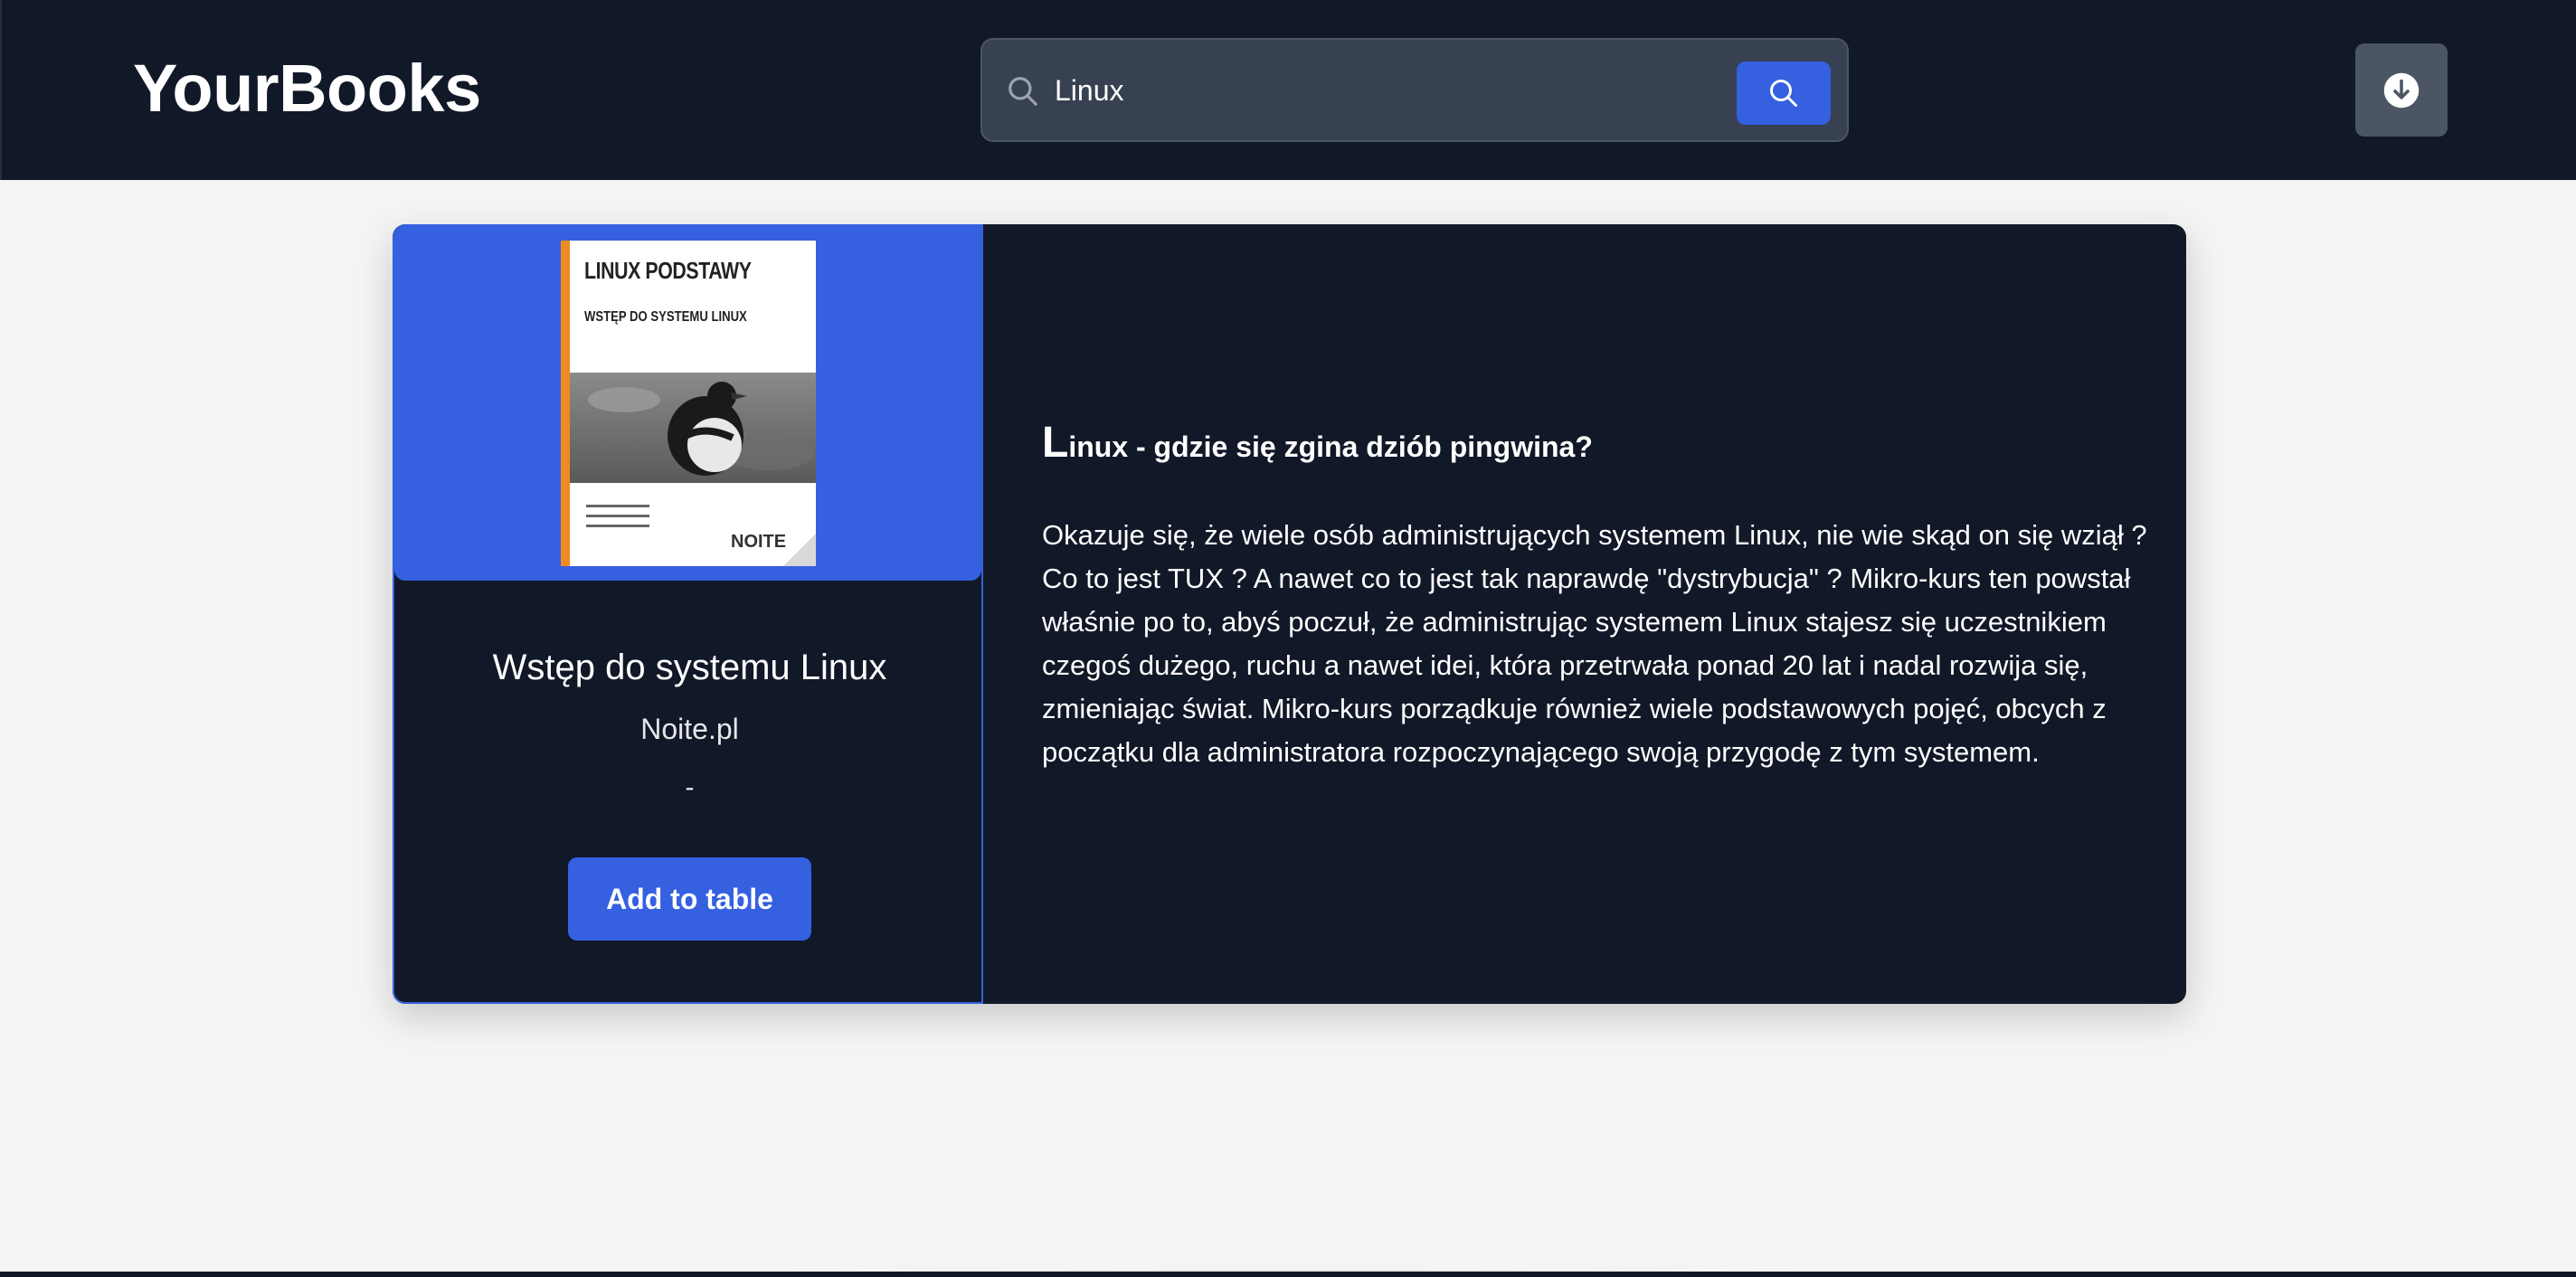 The width and height of the screenshot is (2576, 1277). What do you see at coordinates (665, 317) in the screenshot?
I see `cover-subtitle: WSTĘP DO SYSTEMU LINUX` at bounding box center [665, 317].